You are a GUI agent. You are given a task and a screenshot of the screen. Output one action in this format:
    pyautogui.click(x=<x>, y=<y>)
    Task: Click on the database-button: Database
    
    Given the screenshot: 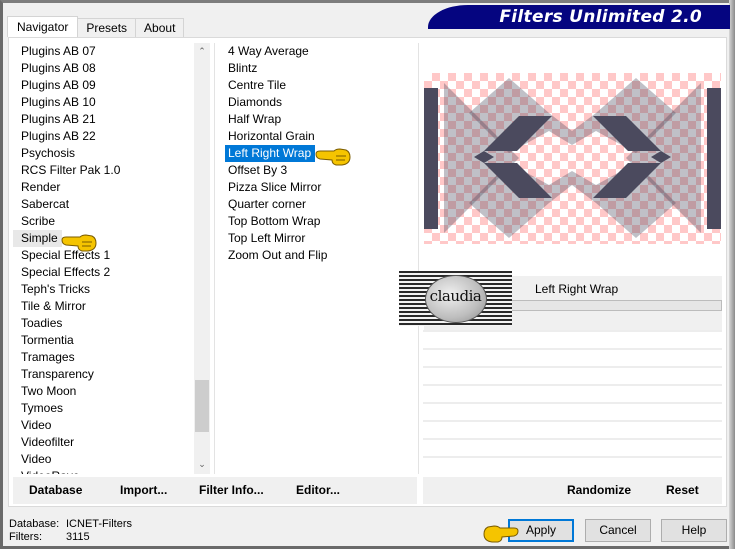 What is the action you would take?
    pyautogui.click(x=55, y=490)
    